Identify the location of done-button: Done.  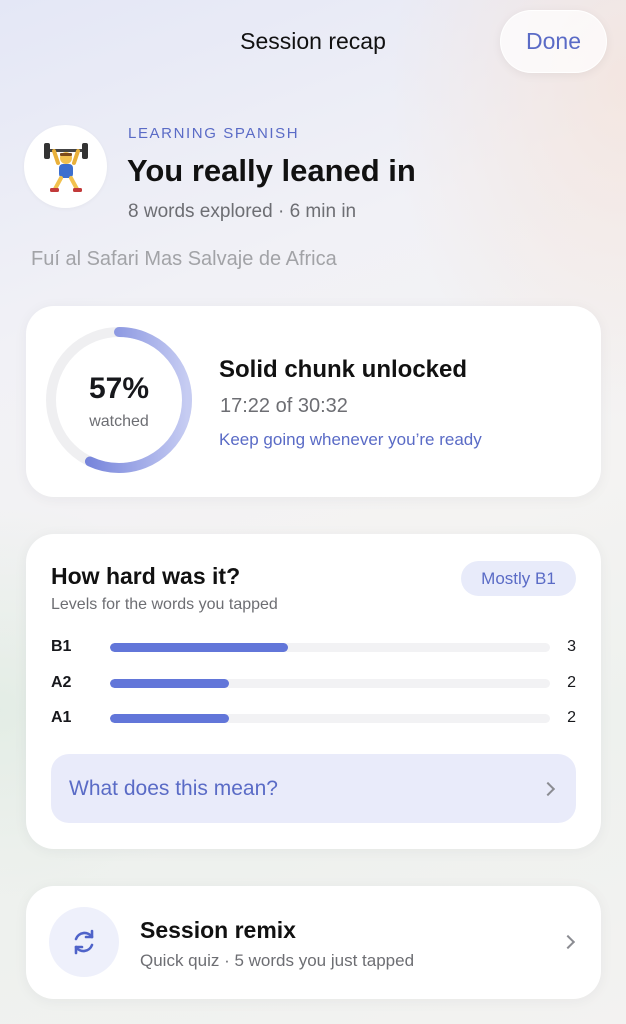
(553, 41).